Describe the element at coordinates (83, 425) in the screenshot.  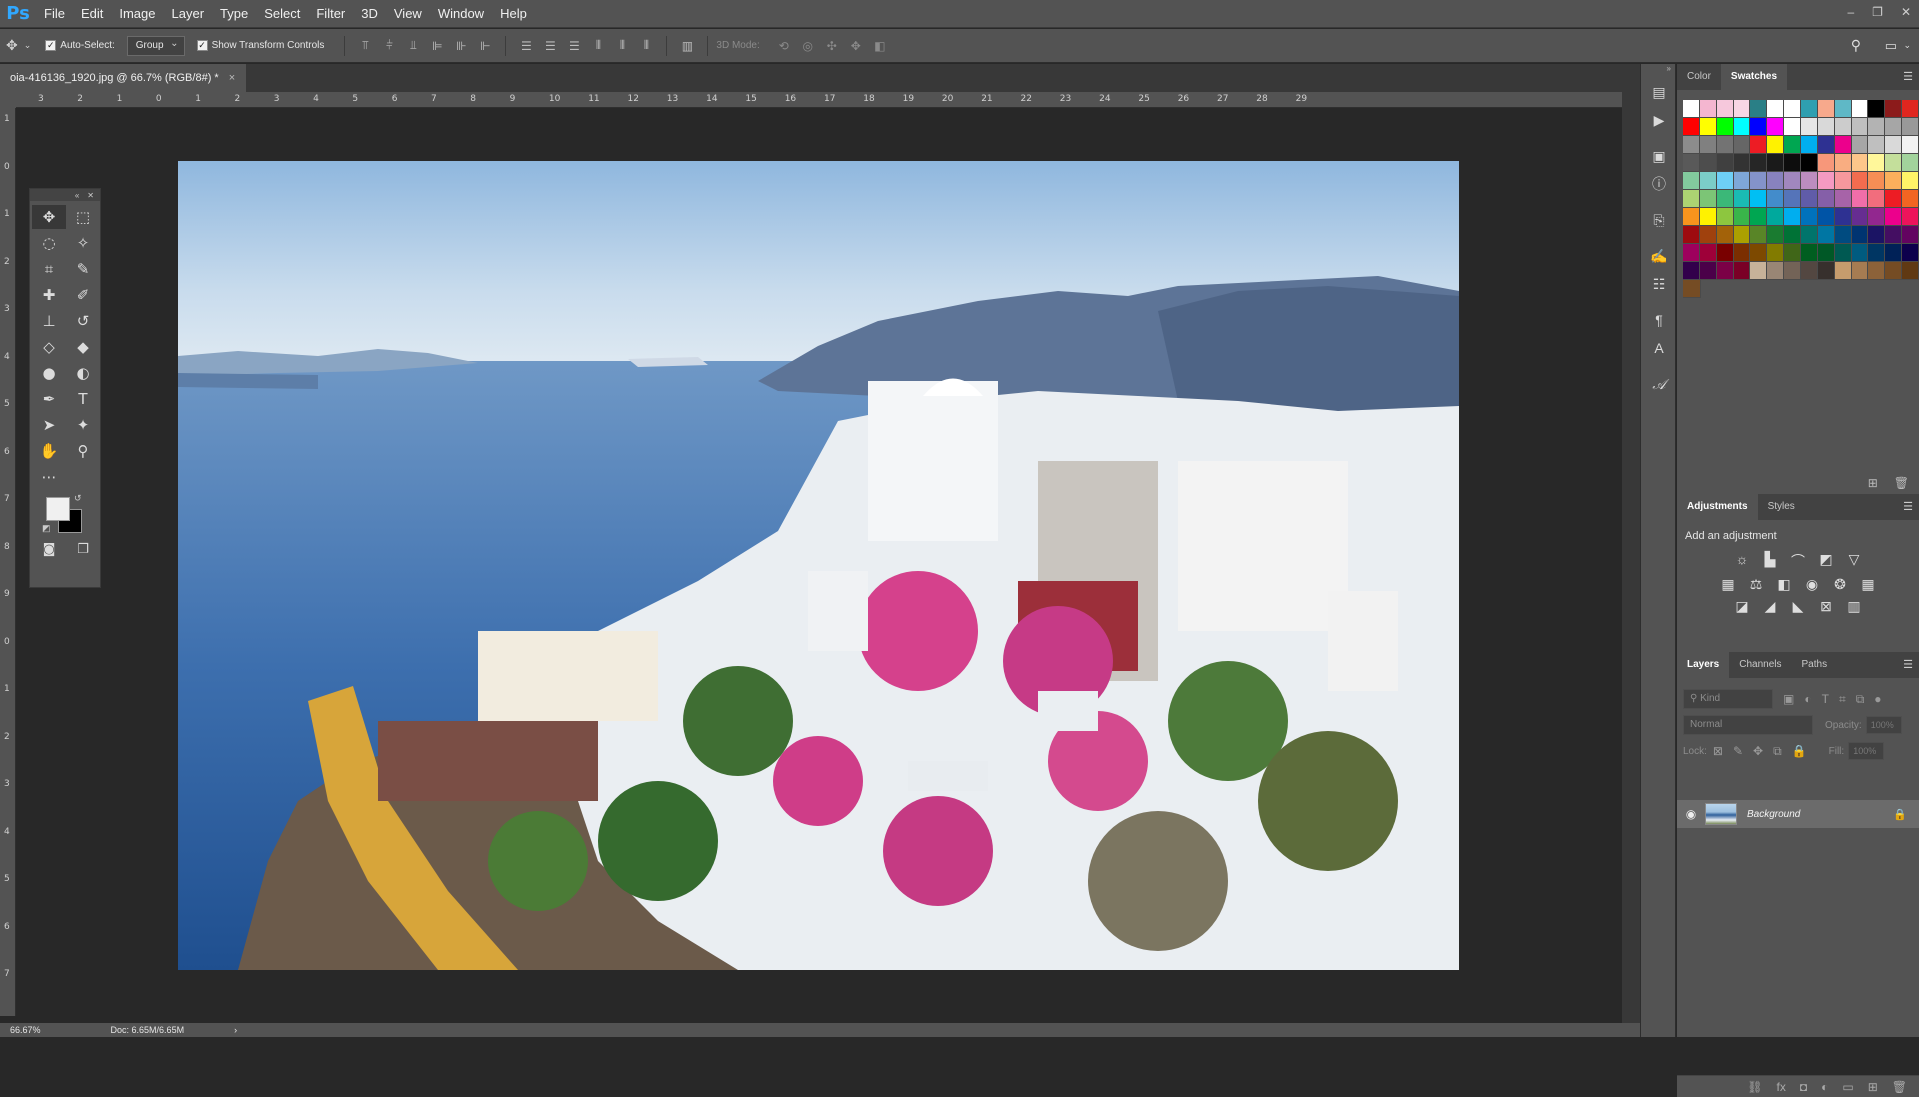
I see `shape-tool-icon: ✦` at that location.